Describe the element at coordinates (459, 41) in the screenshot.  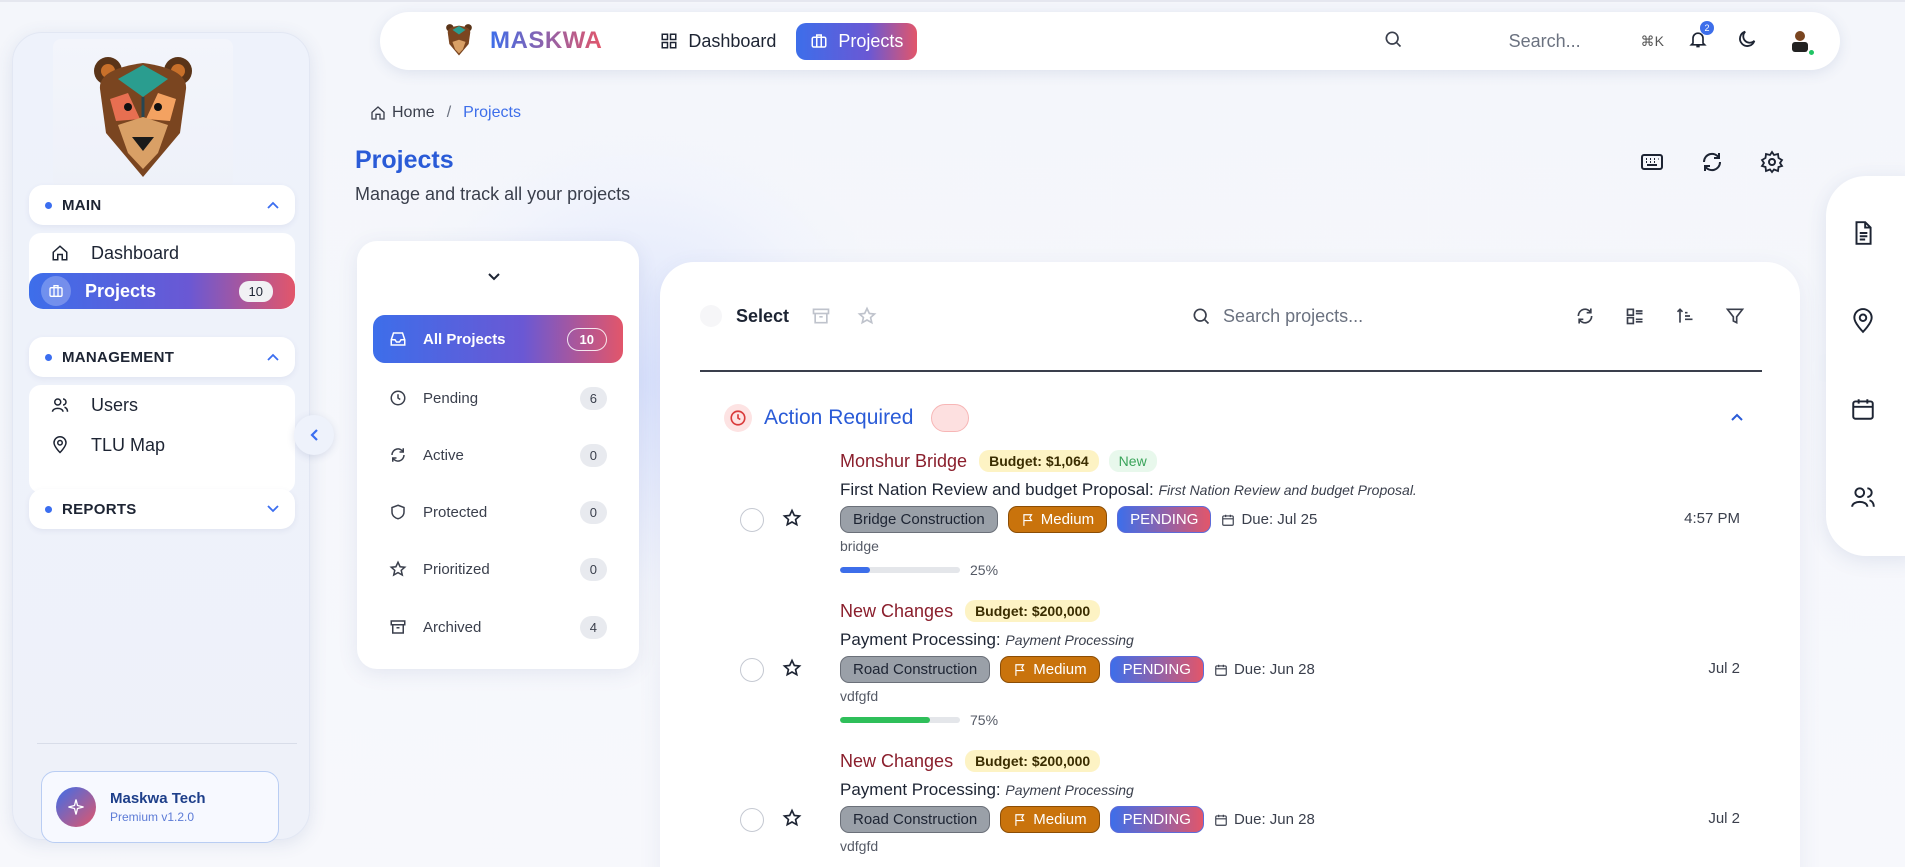
I see `bear-logo-small` at that location.